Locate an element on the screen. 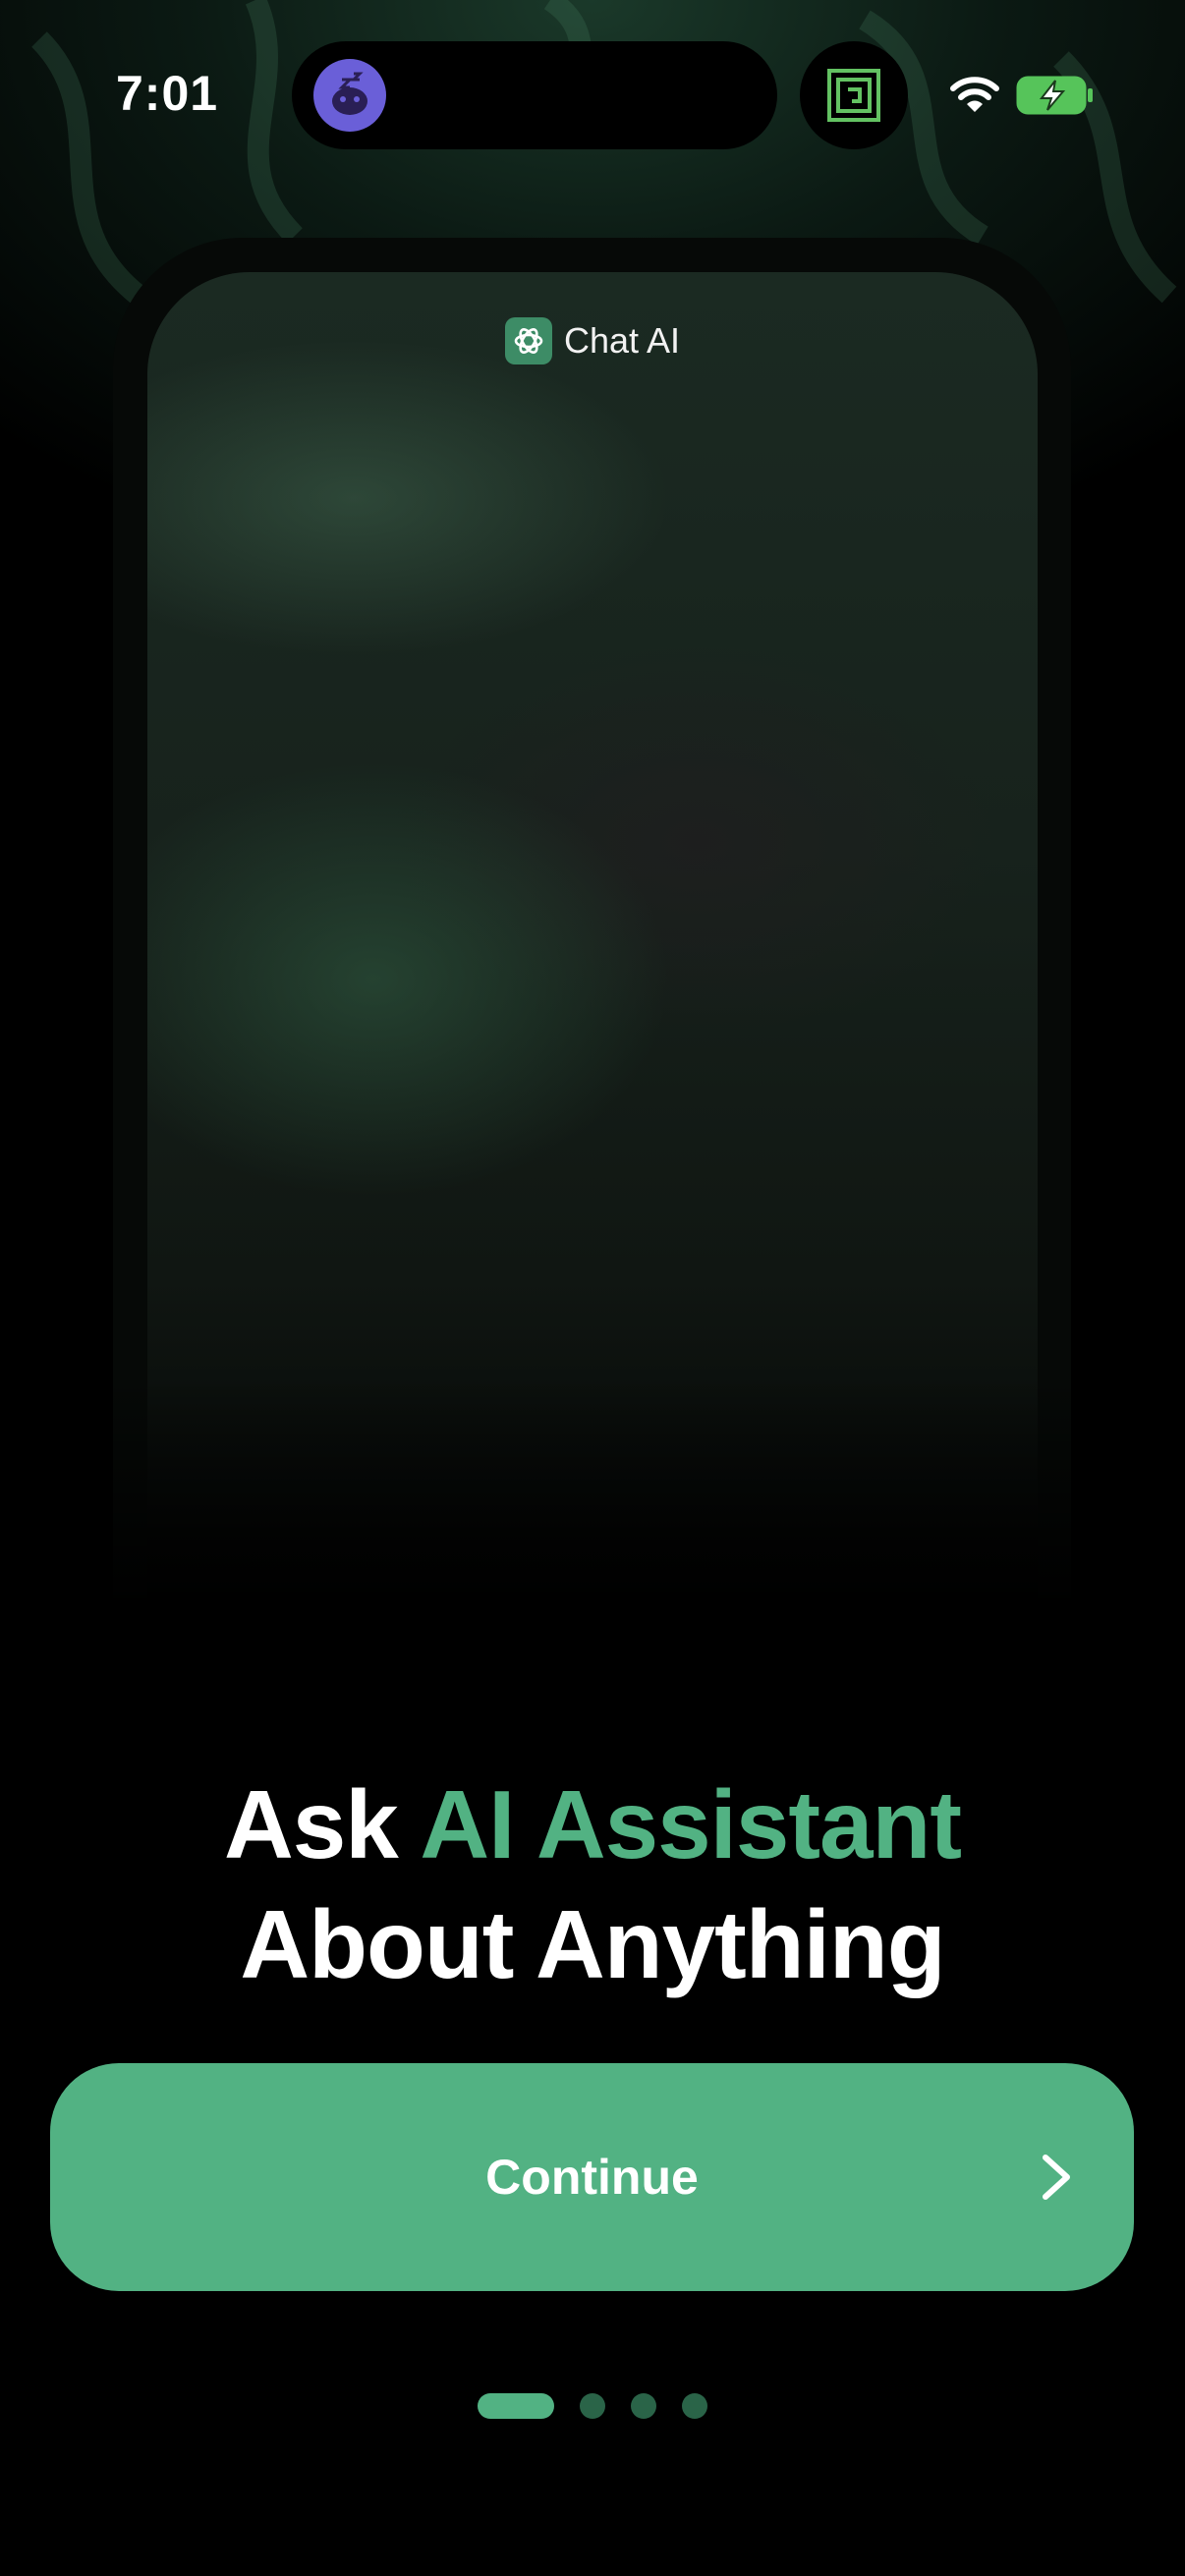 The height and width of the screenshot is (2576, 1185). headline-accent: AI Assistant is located at coordinates (691, 1824).